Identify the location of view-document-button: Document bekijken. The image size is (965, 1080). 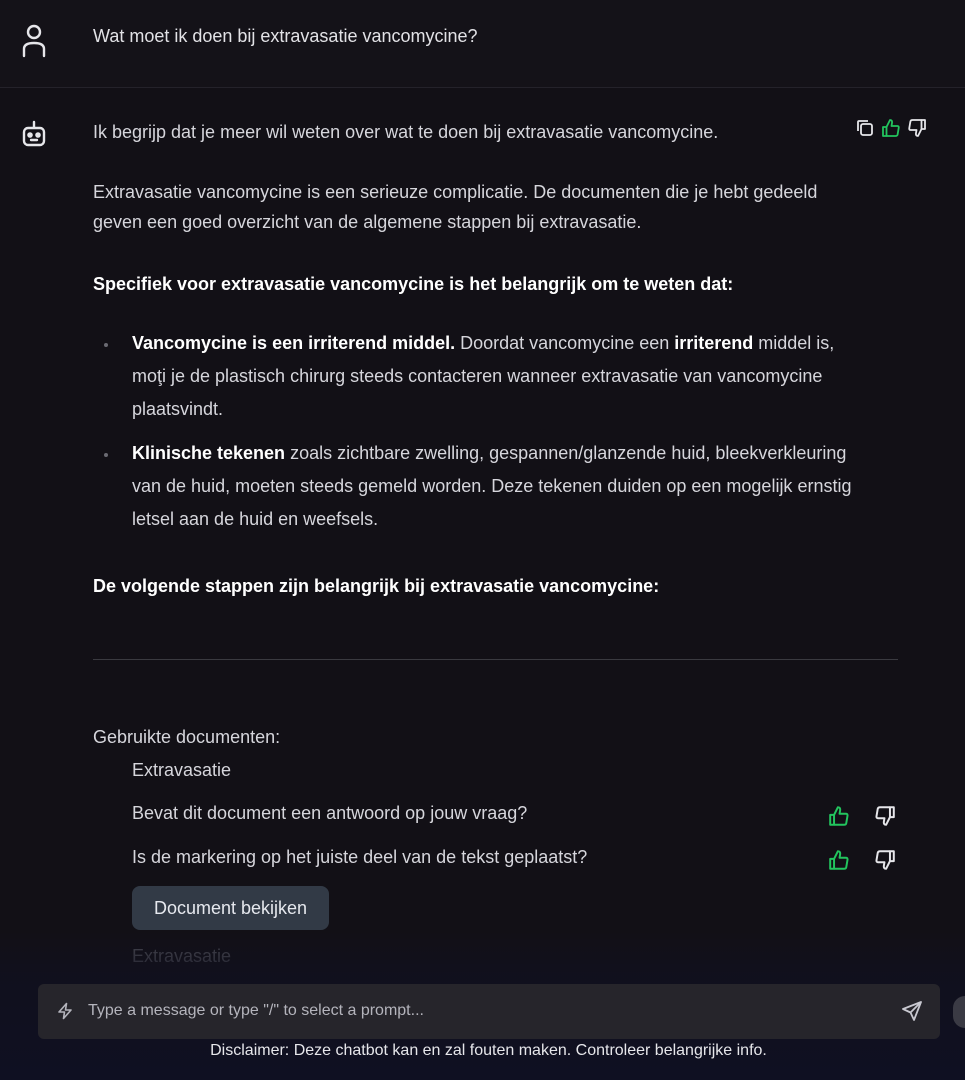
(230, 908).